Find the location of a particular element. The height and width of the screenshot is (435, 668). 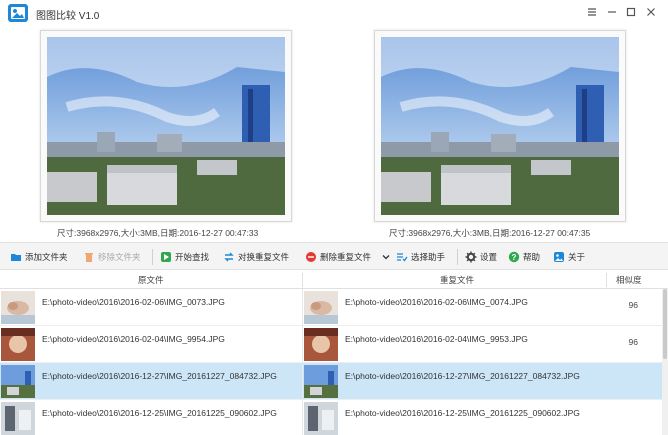

delete-duplicates-button: 删除重复文件 is located at coordinates (338, 257).